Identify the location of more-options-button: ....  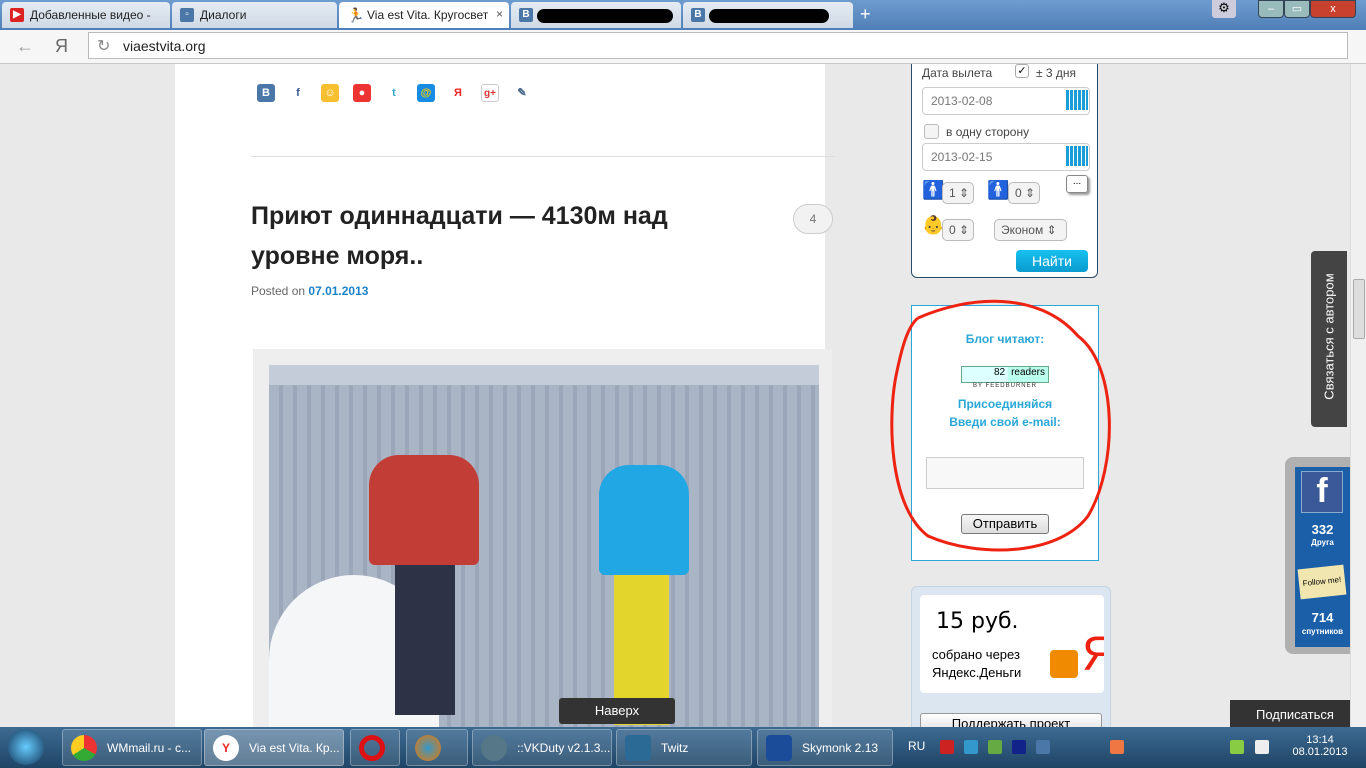
(1077, 184).